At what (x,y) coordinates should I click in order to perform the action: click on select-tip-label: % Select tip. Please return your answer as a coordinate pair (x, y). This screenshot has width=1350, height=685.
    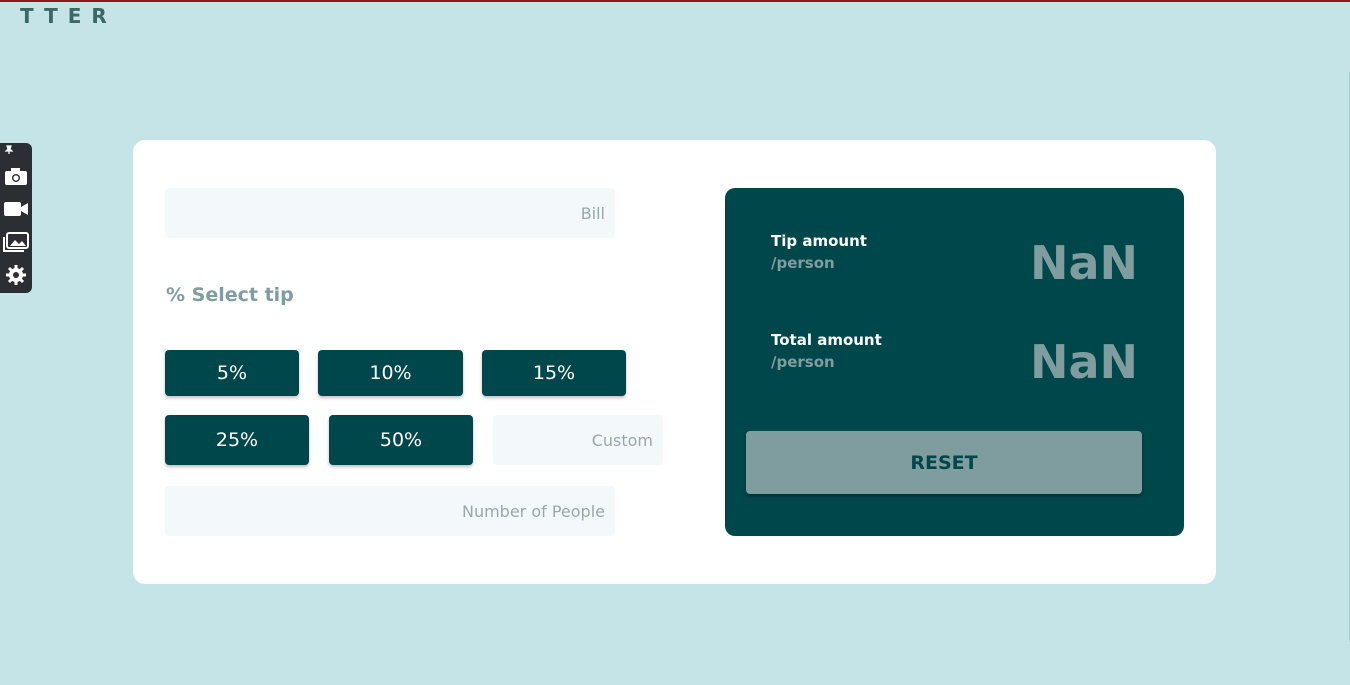
    Looking at the image, I should click on (230, 295).